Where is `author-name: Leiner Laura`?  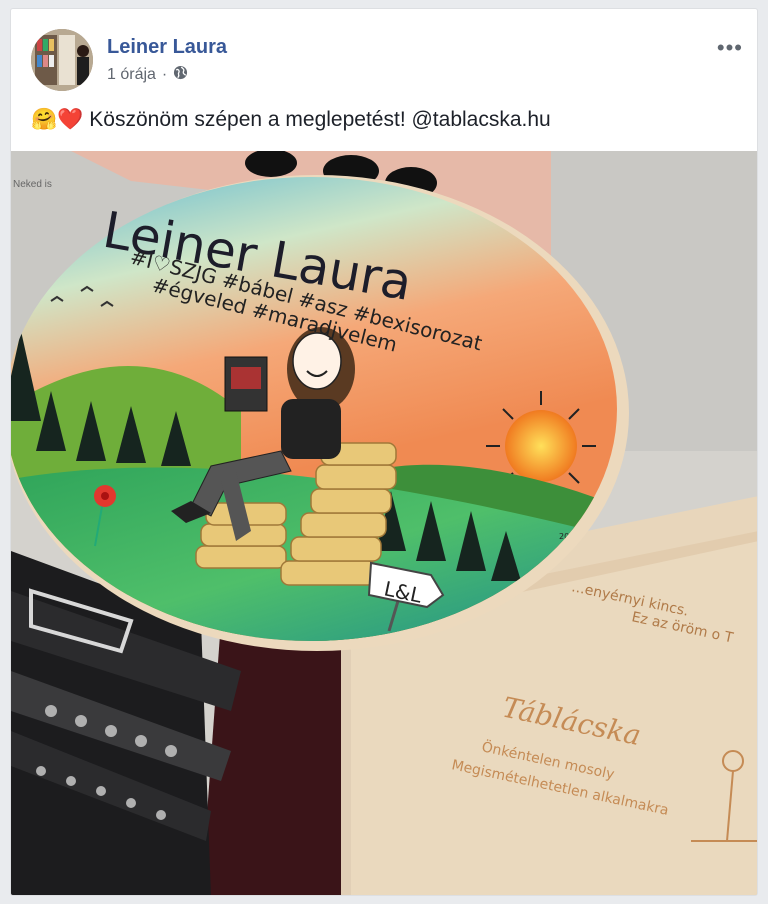 author-name: Leiner Laura is located at coordinates (167, 47).